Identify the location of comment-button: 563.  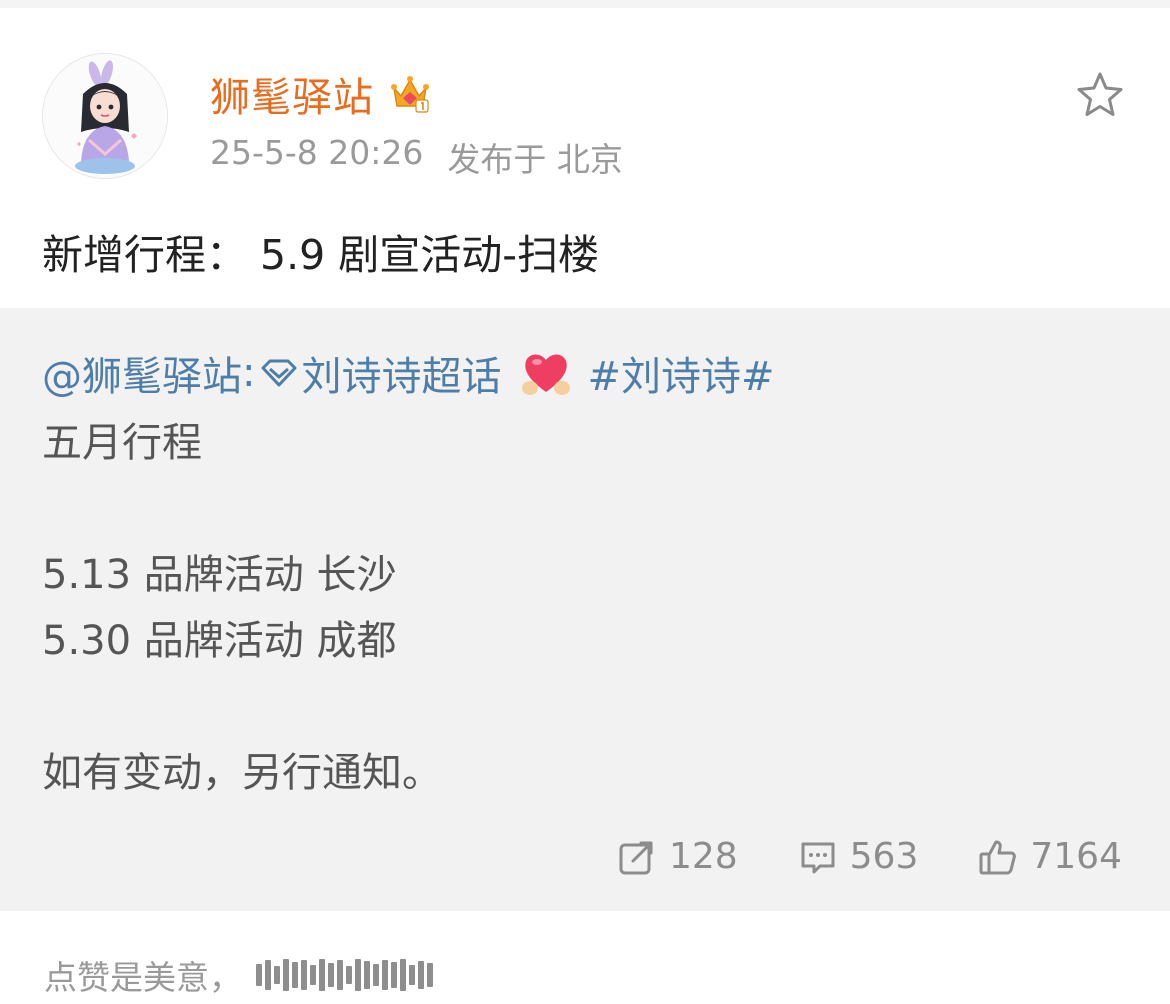
(858, 856).